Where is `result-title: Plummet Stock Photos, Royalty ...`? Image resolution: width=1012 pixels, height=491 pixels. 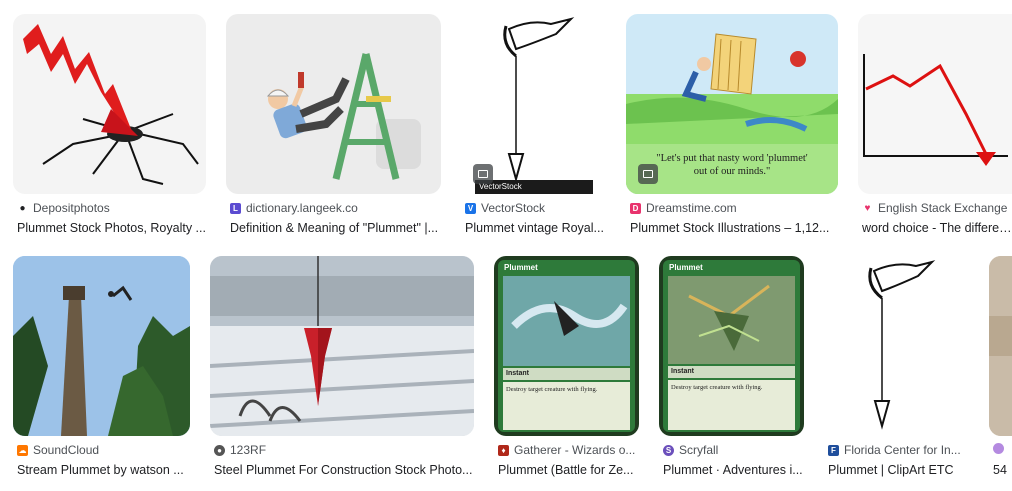
result-title: Plummet Stock Photos, Royalty ... is located at coordinates (111, 228).